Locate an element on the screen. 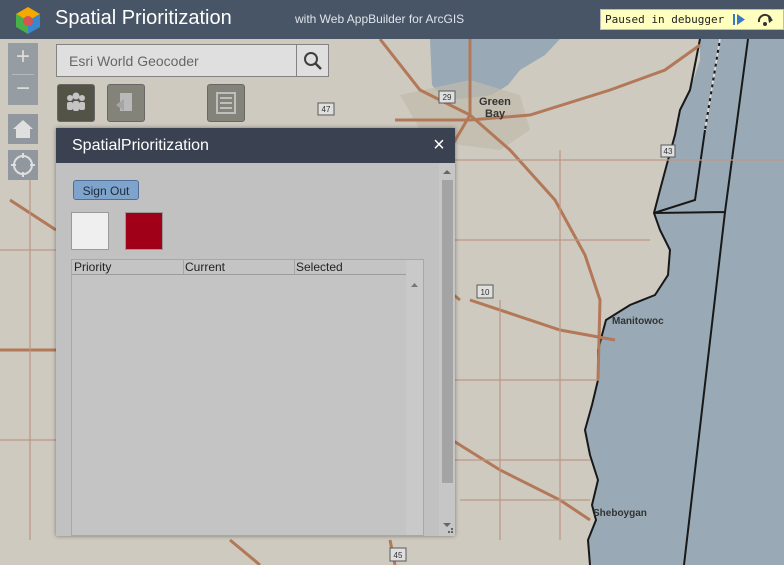 Image resolution: width=784 pixels, height=565 pixels. sign-out-button: Sign Out is located at coordinates (106, 190).